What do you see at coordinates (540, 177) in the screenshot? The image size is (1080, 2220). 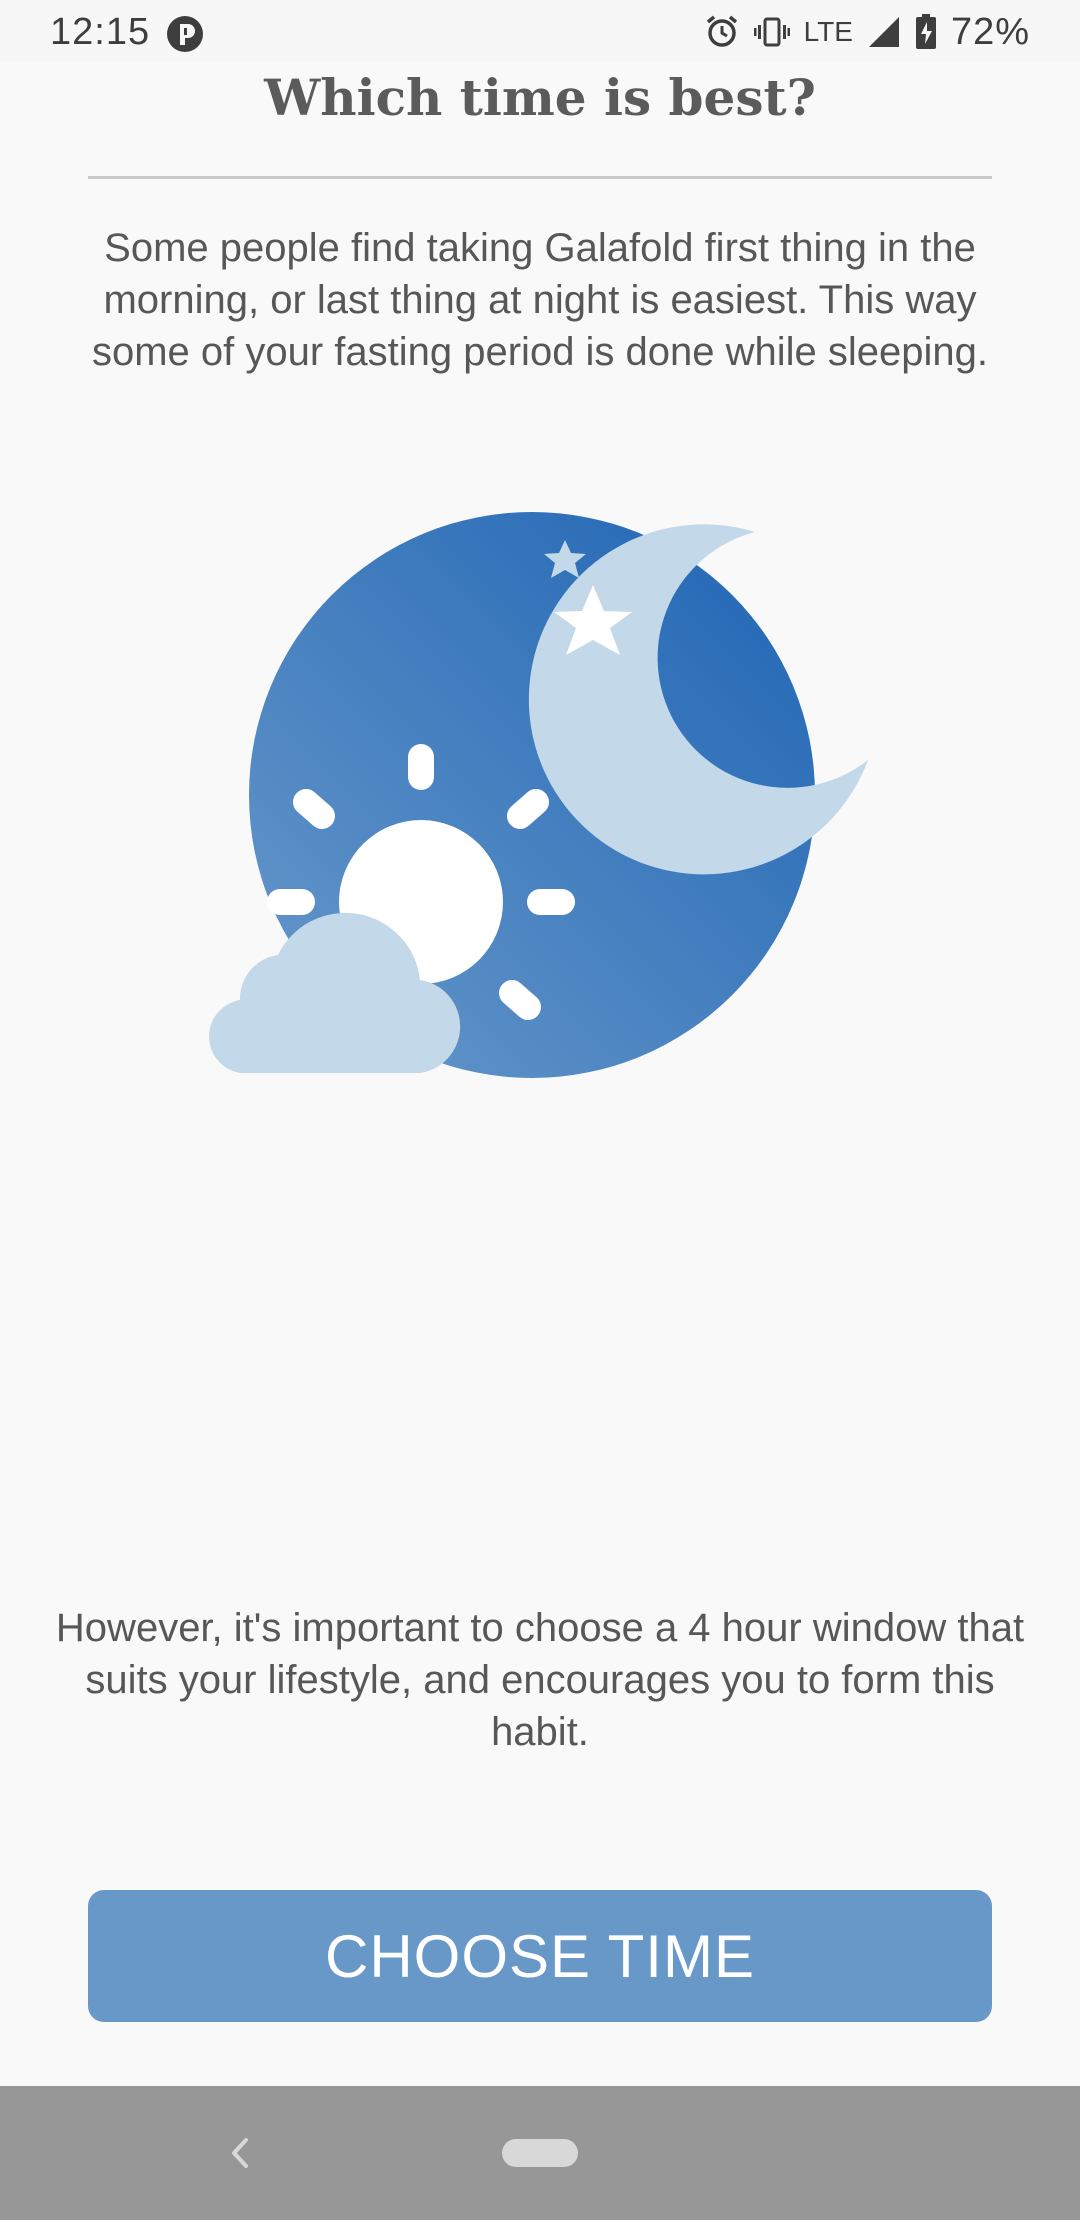 I see `title-divider` at bounding box center [540, 177].